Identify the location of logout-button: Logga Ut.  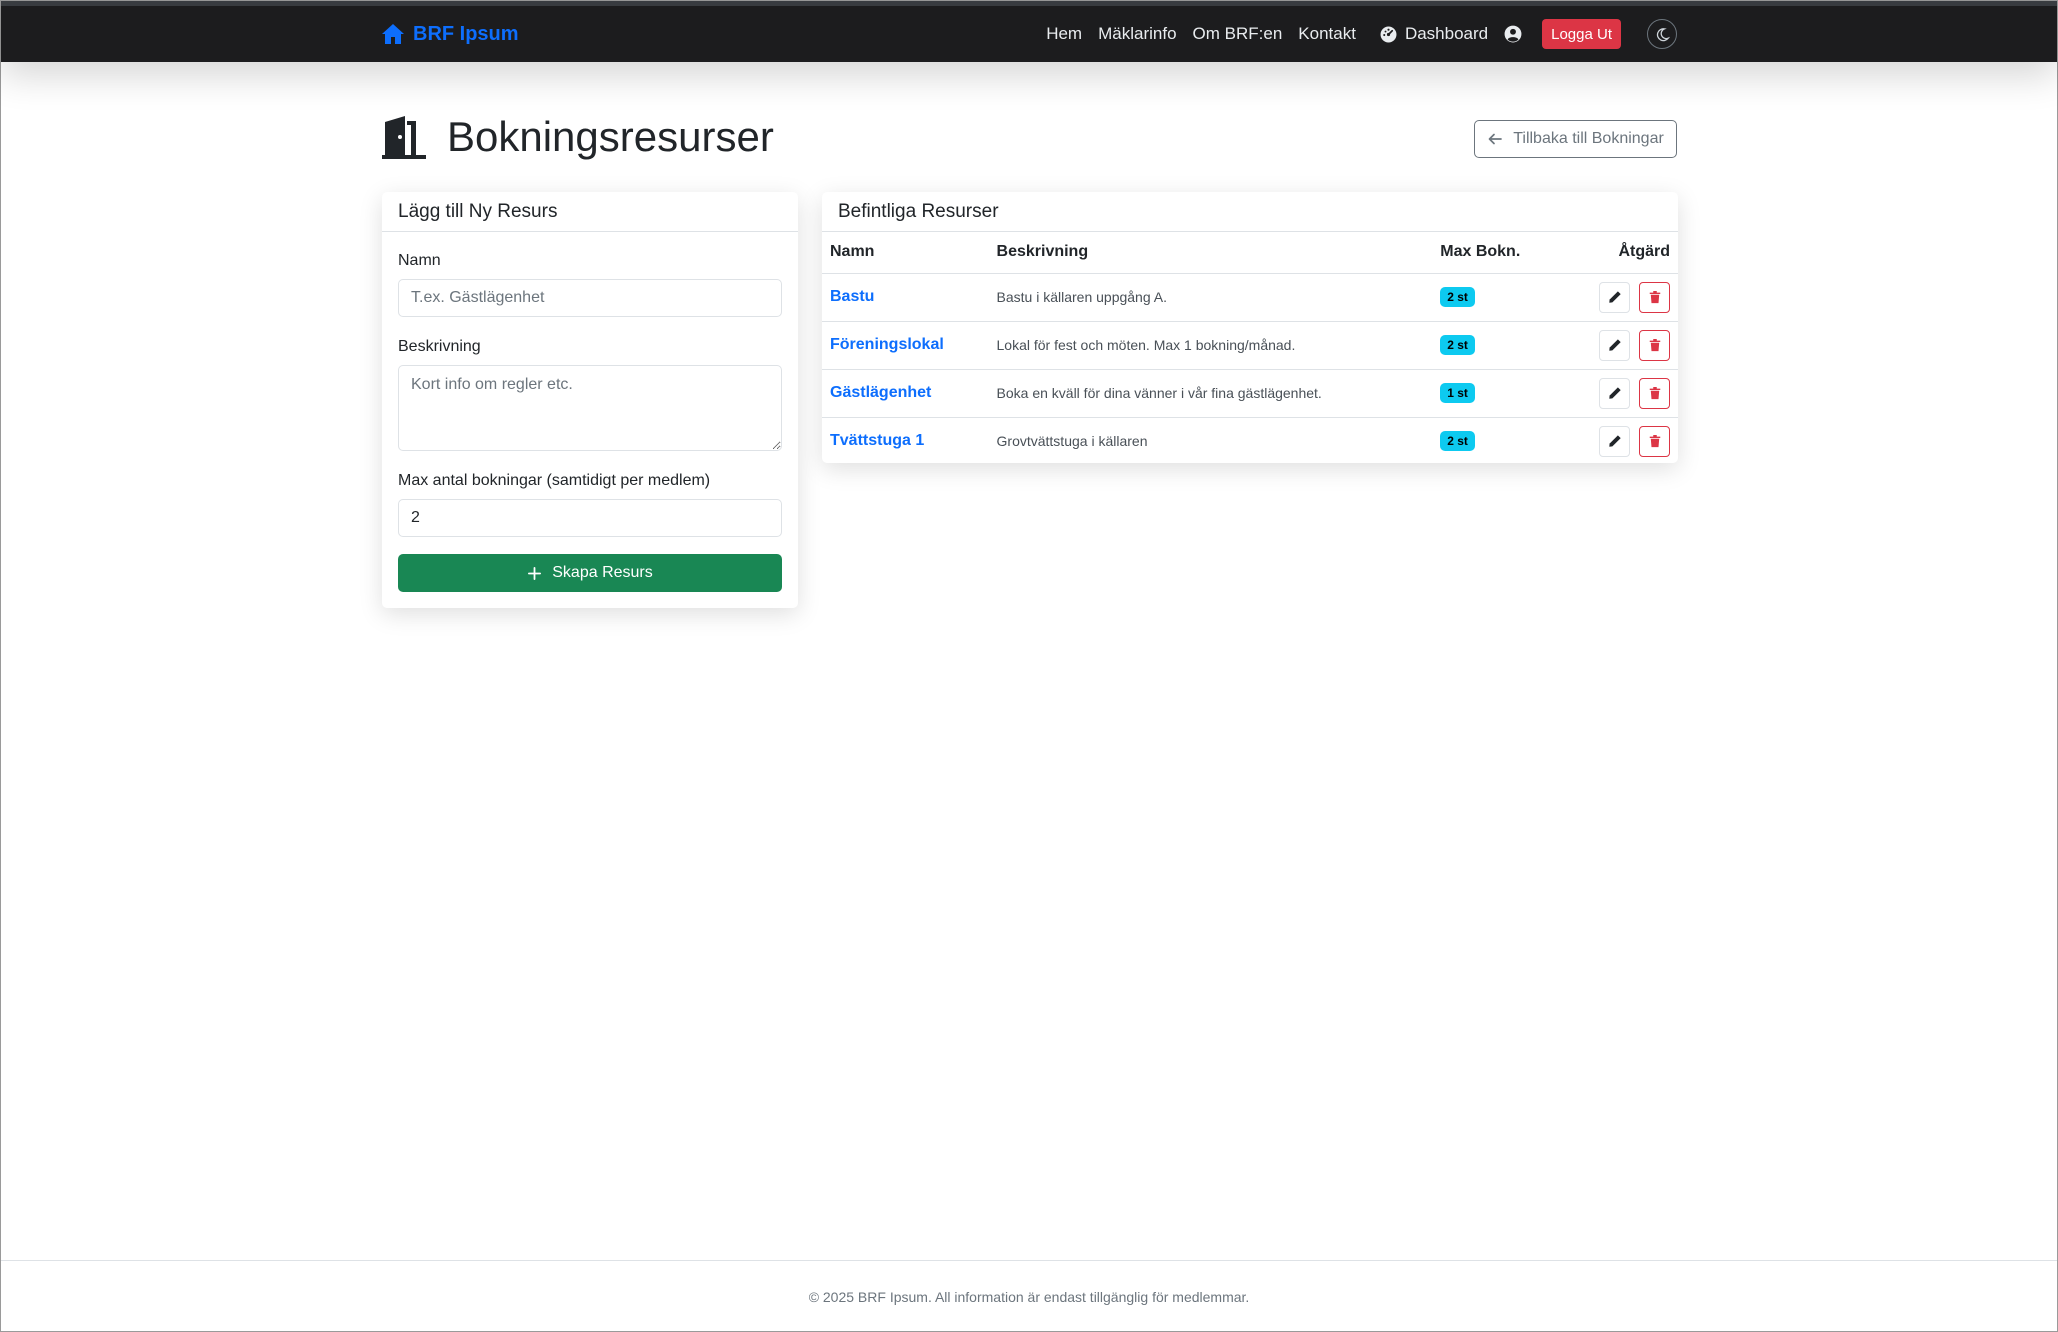
(1581, 34).